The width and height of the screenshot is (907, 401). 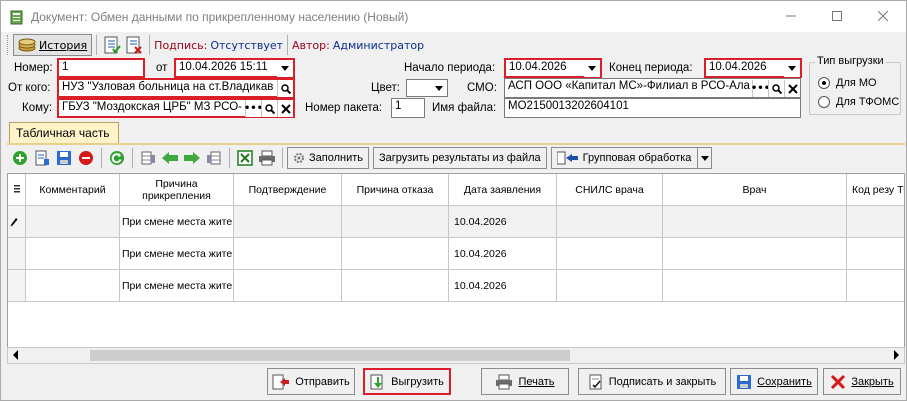 What do you see at coordinates (378, 45) in the screenshot?
I see `author-value: Администратор` at bounding box center [378, 45].